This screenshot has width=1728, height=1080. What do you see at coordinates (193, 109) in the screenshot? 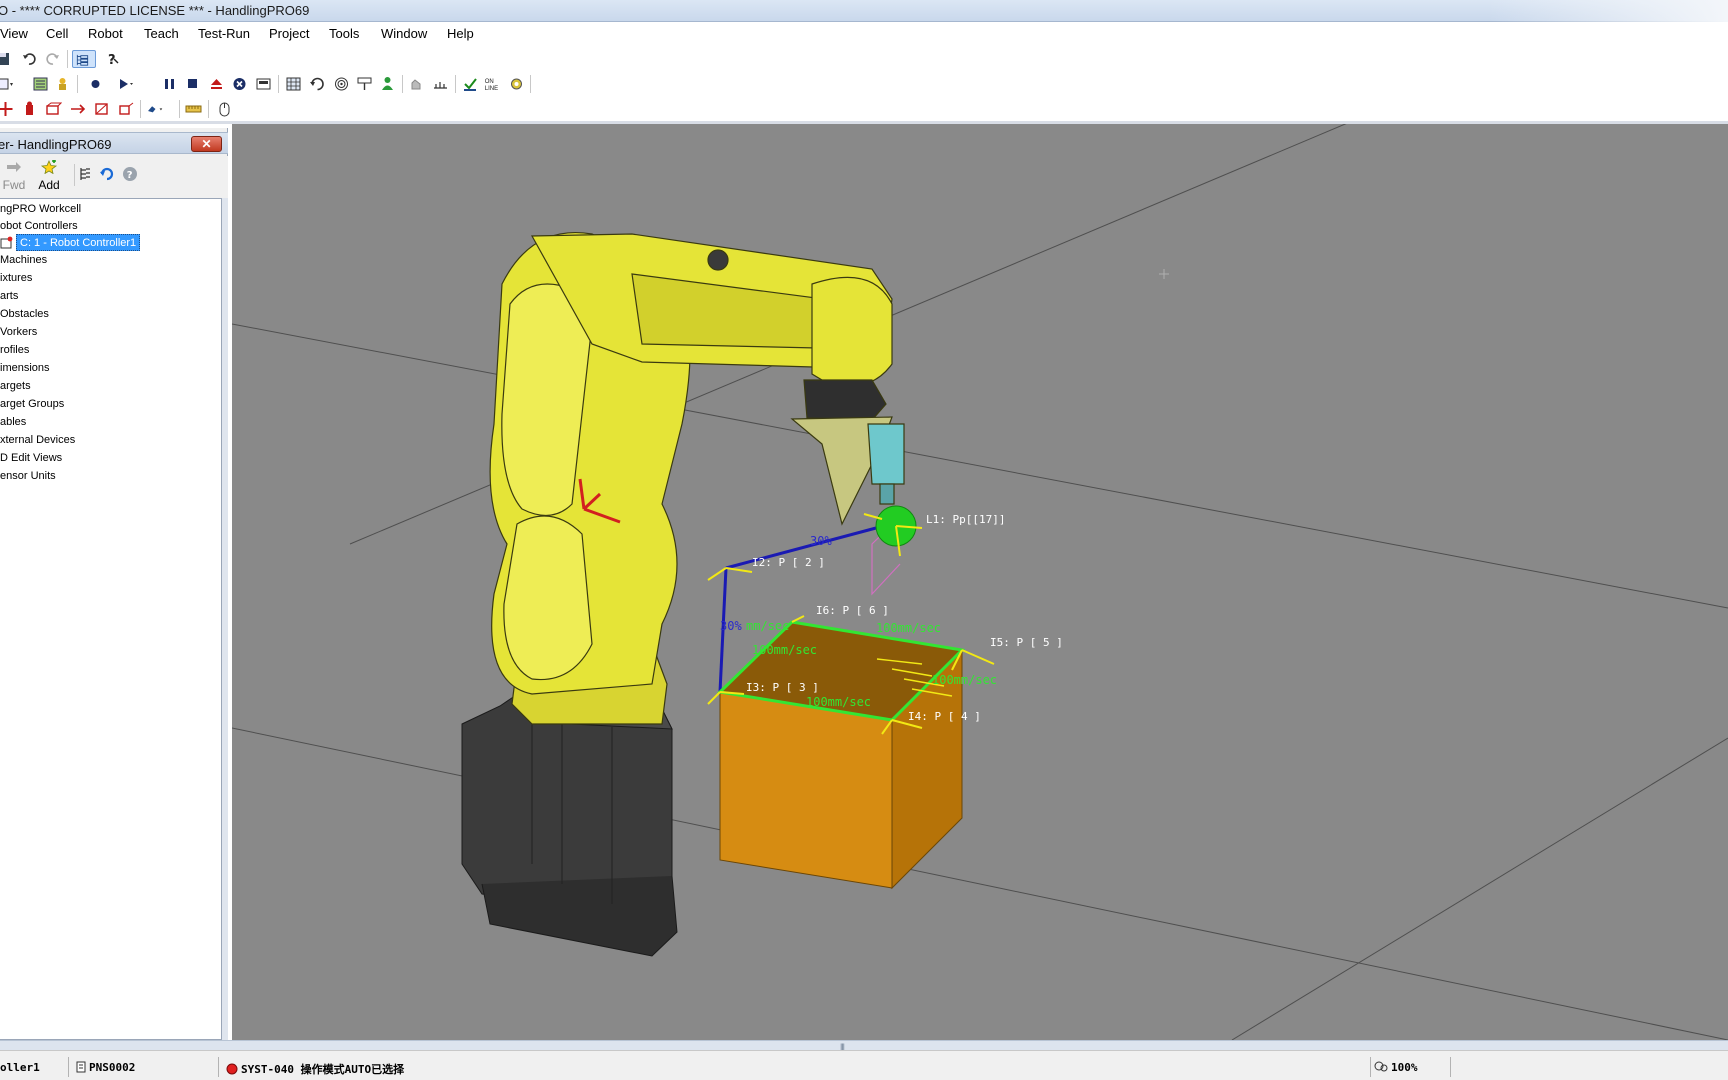
I see `ruler-icon` at bounding box center [193, 109].